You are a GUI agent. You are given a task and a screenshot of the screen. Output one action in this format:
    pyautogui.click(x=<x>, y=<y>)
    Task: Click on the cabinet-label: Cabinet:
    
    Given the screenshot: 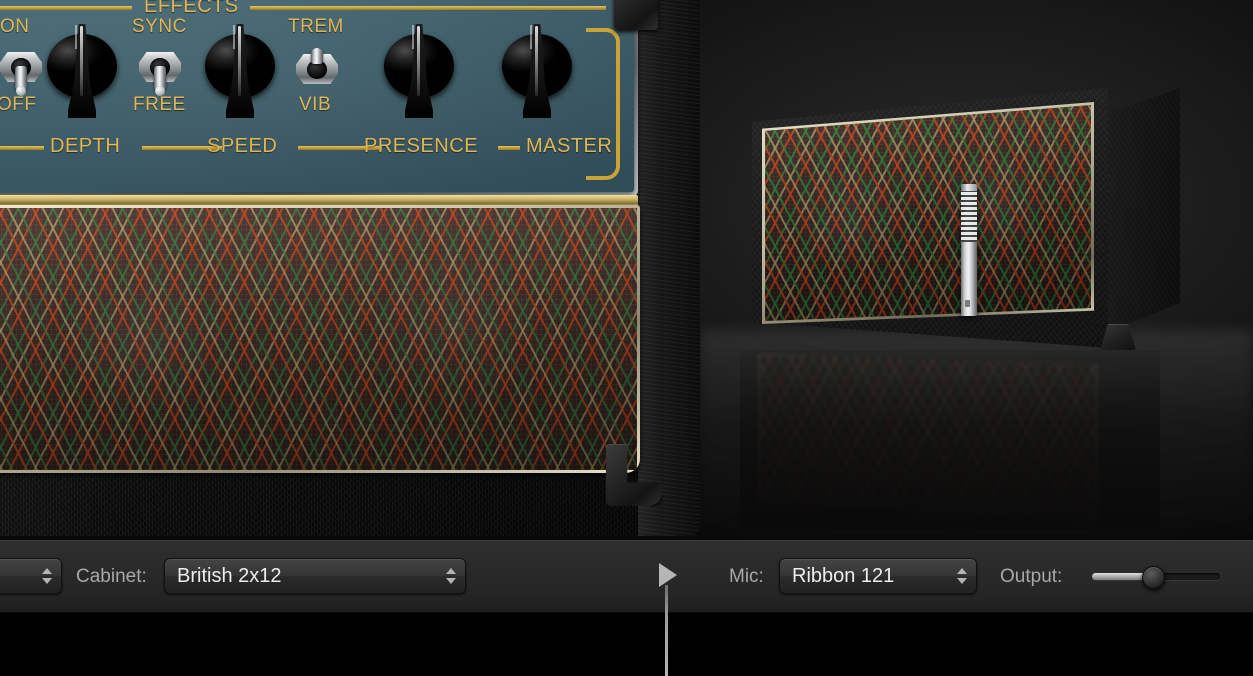 What is the action you would take?
    pyautogui.click(x=111, y=576)
    